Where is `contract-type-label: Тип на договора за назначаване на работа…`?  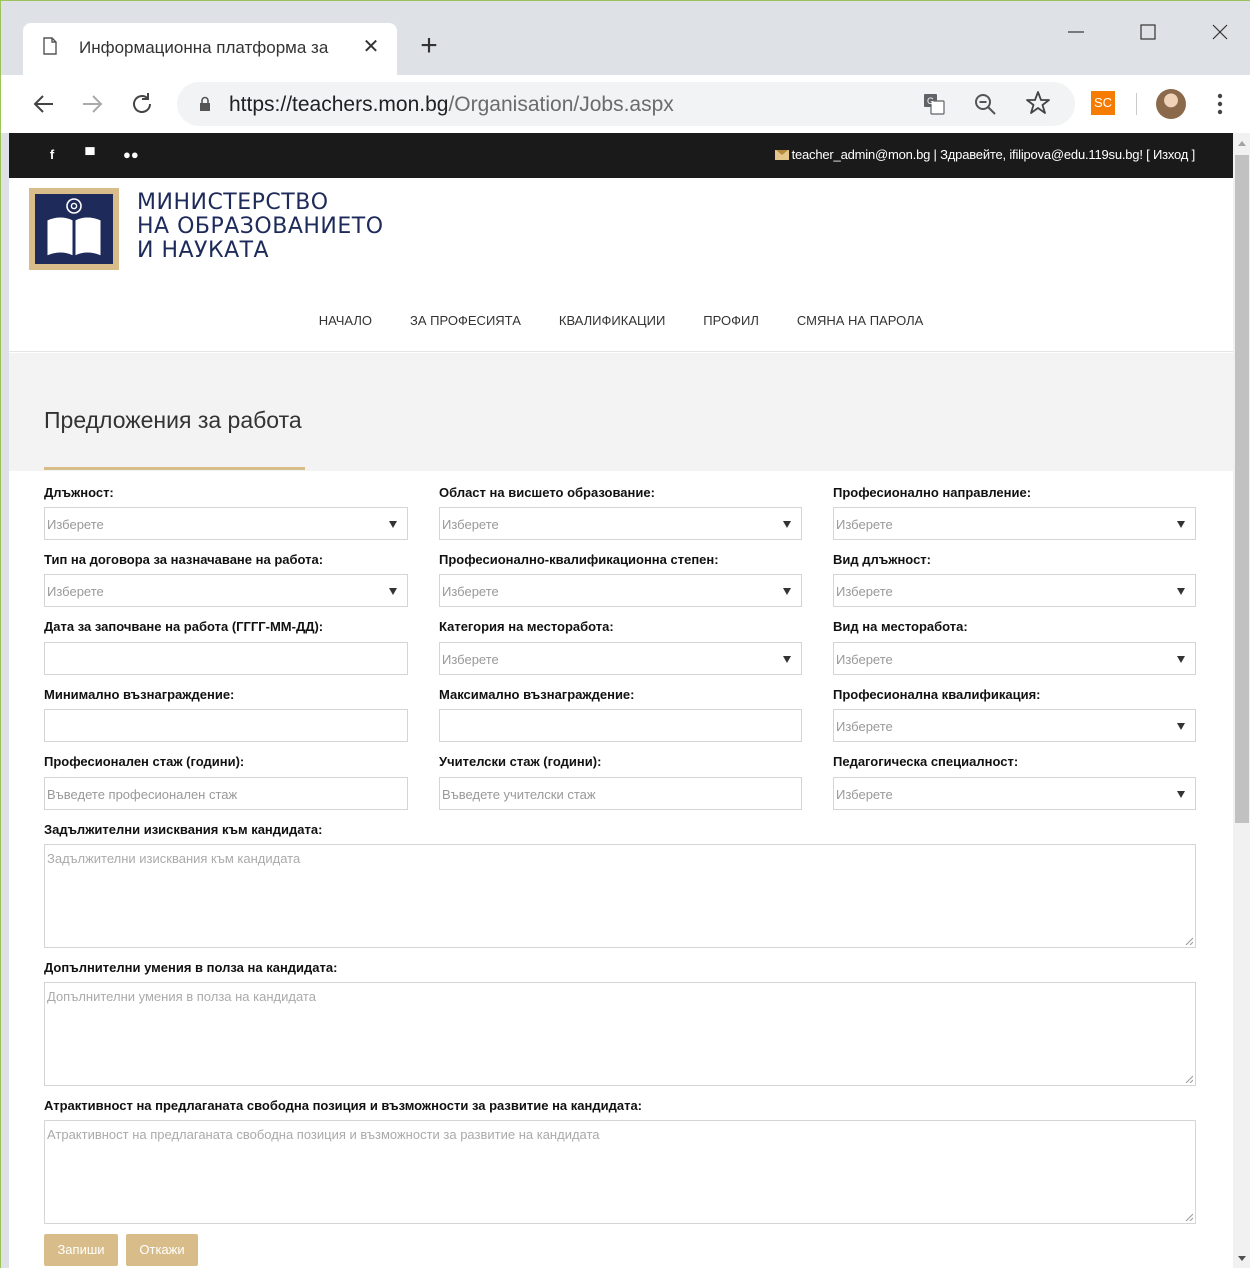 contract-type-label: Тип на договора за назначаване на работа… is located at coordinates (184, 559).